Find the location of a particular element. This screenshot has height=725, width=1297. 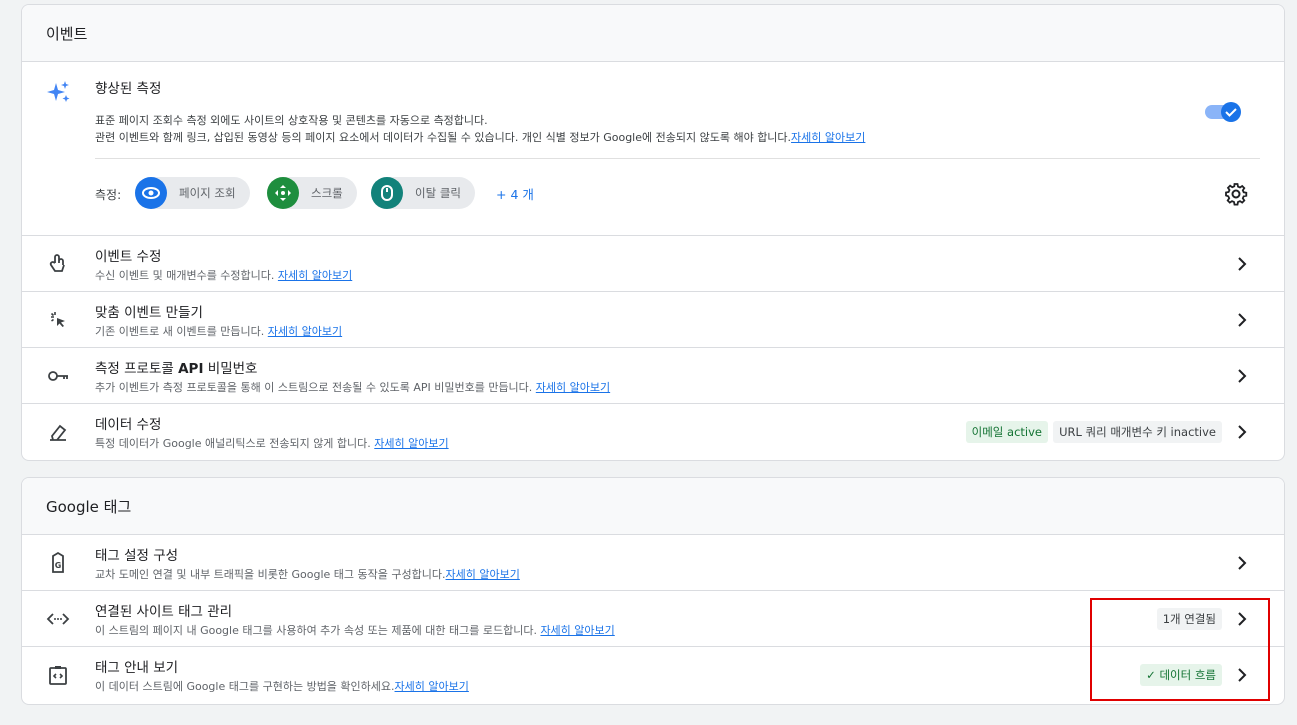

row-desc-text: 수신 이벤트 및 매개변수를 수정합니다. is located at coordinates (186, 275).